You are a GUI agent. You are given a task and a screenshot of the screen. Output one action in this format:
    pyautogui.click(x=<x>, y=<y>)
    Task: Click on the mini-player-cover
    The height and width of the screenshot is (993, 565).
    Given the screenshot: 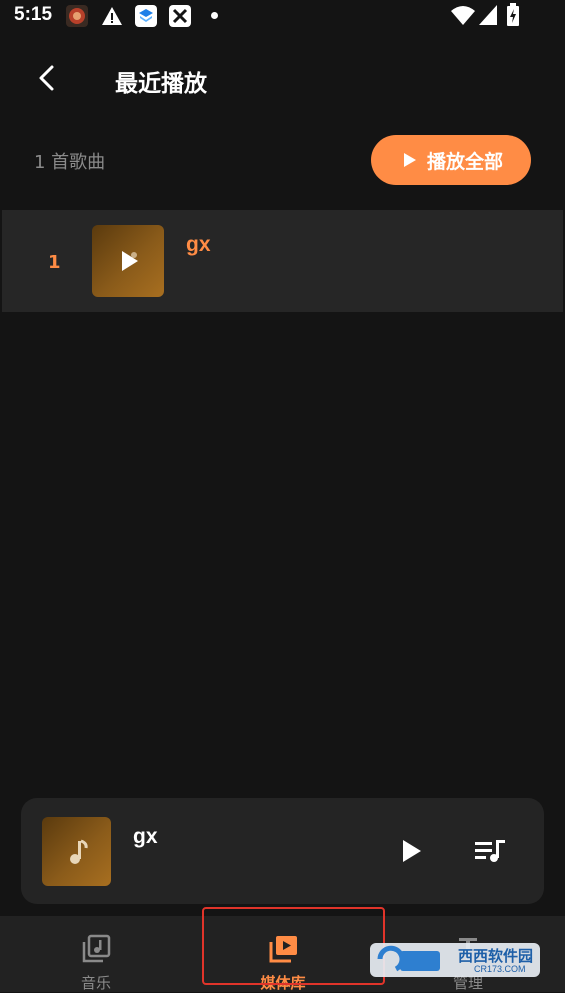 What is the action you would take?
    pyautogui.click(x=76, y=851)
    